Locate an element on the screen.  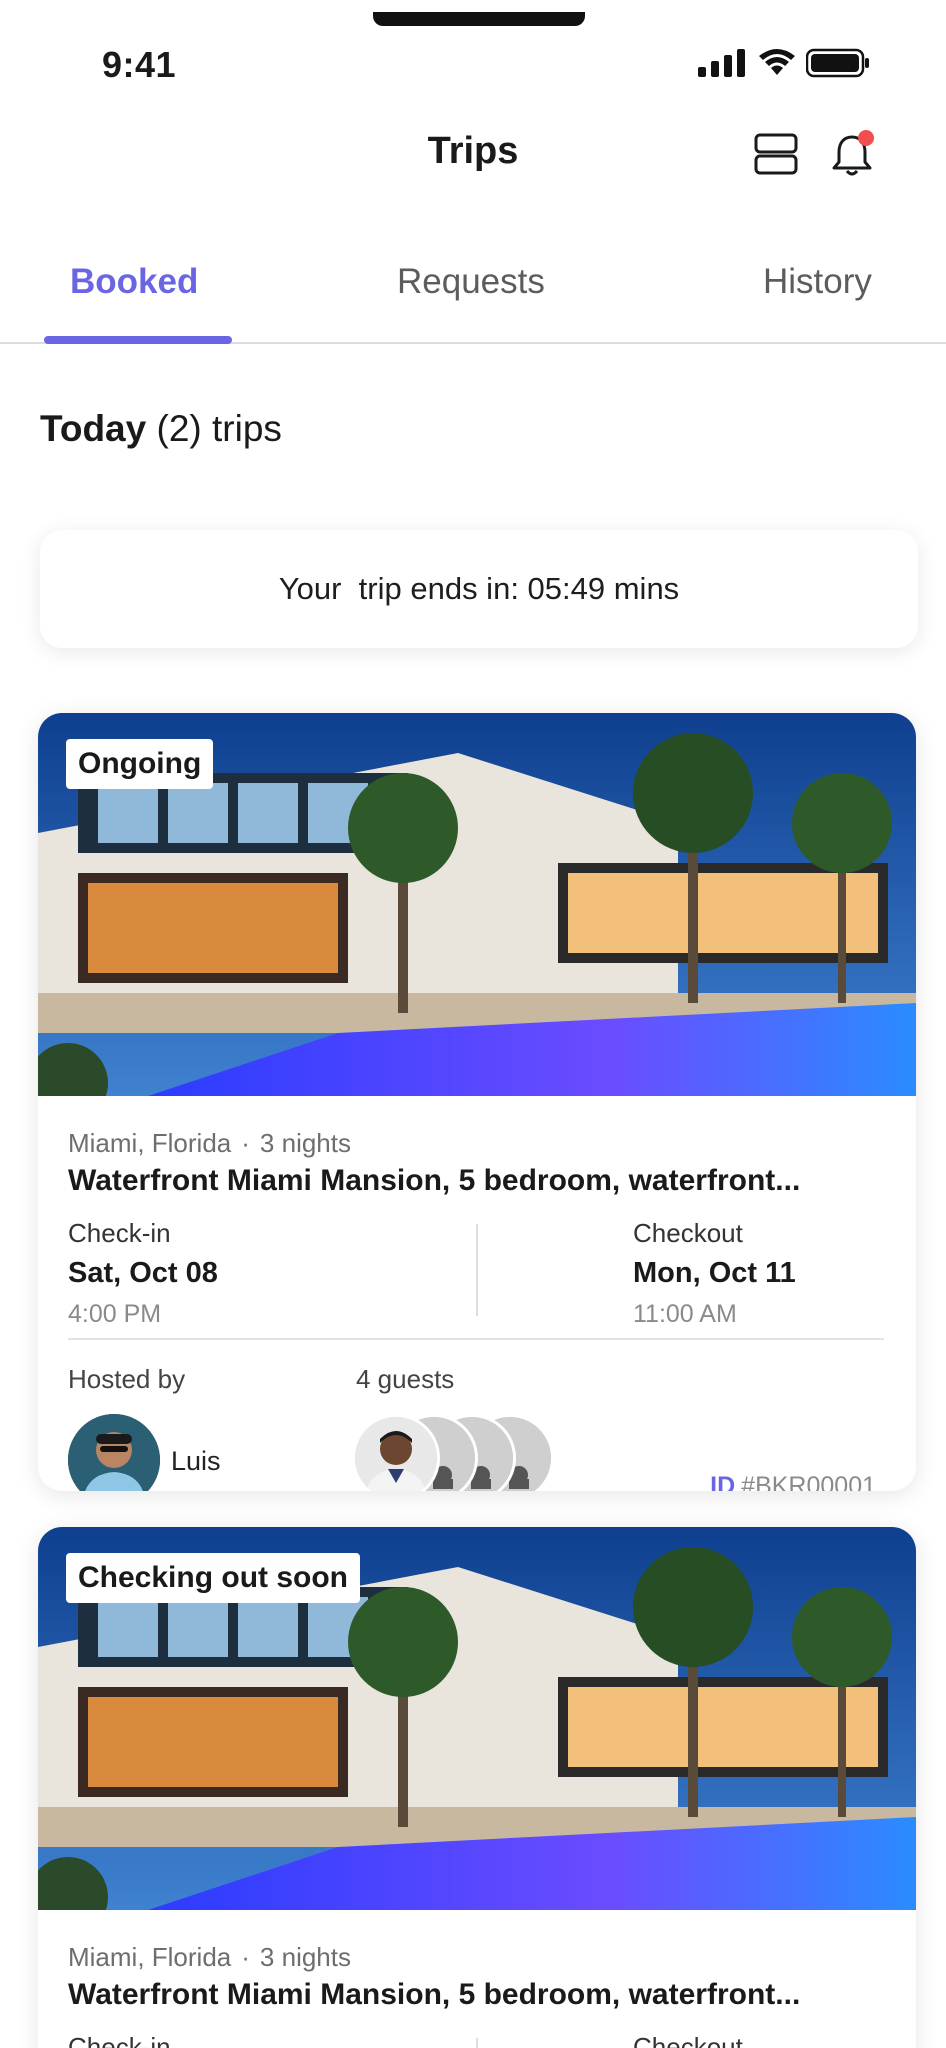
checkin-column: Check-in Sat, Oct 08 4:00 PM is located at coordinates (143, 1273).